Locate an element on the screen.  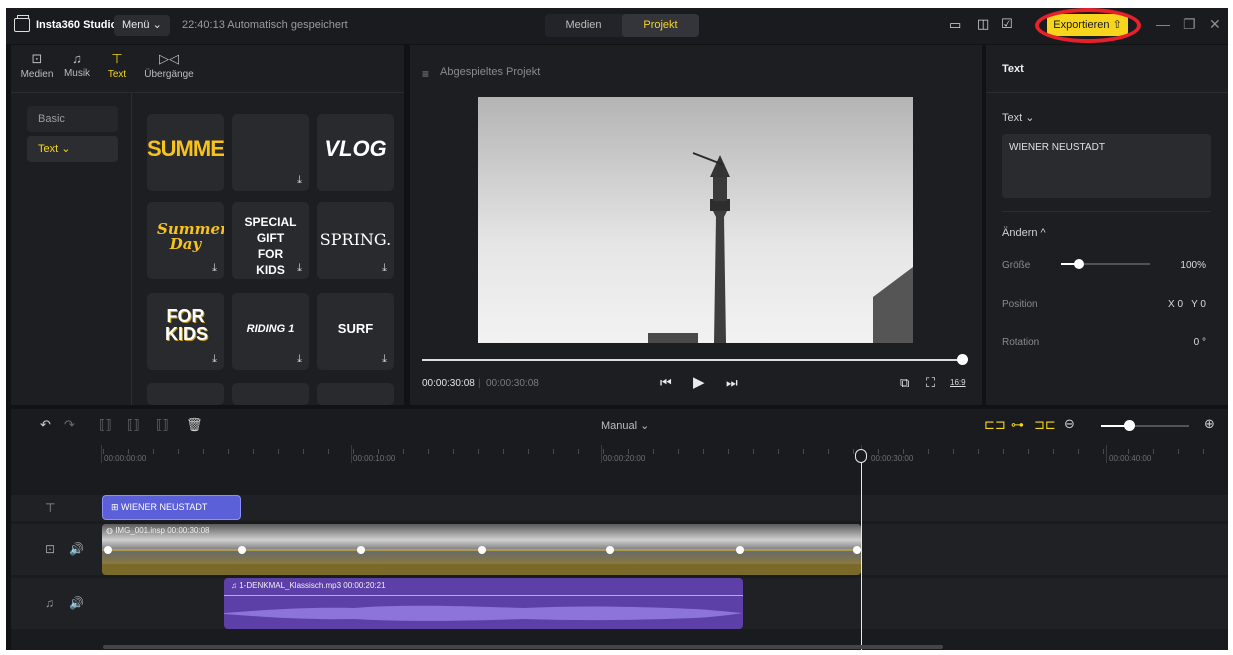
seek-handle is located at coordinates (962, 359).